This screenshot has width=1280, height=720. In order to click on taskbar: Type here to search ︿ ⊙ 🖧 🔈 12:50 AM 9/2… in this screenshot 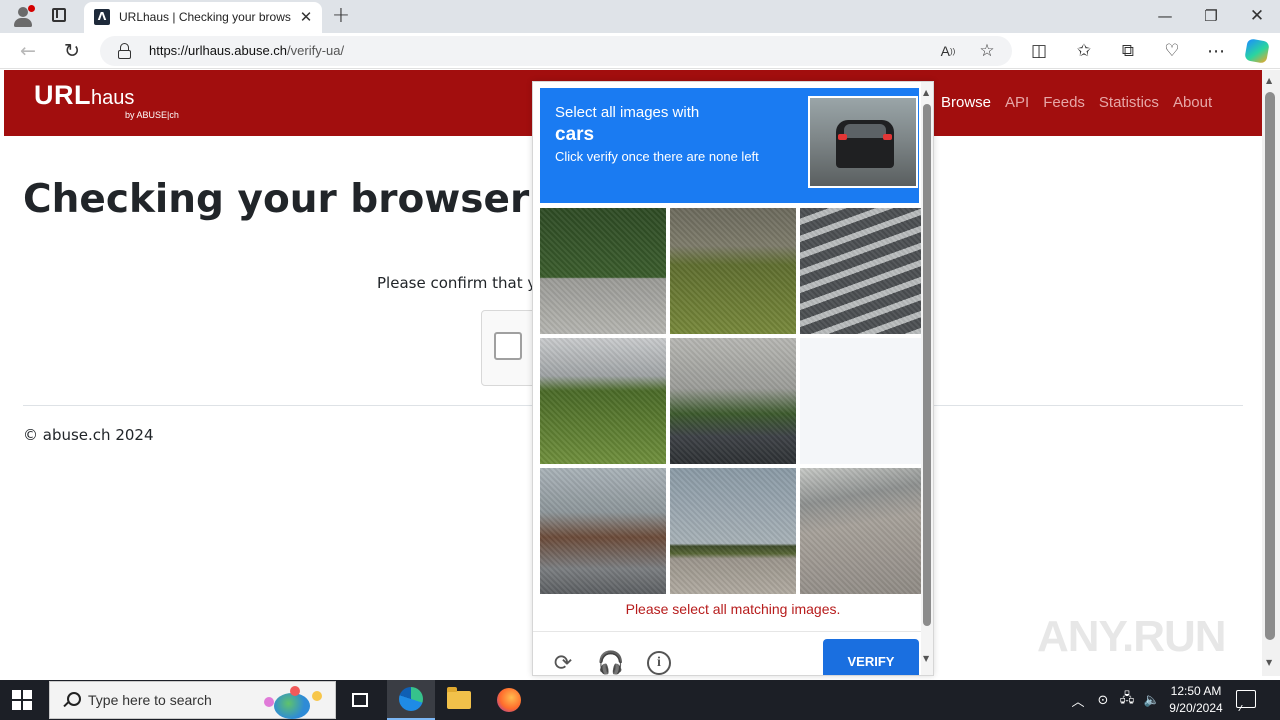, I will do `click(640, 700)`.